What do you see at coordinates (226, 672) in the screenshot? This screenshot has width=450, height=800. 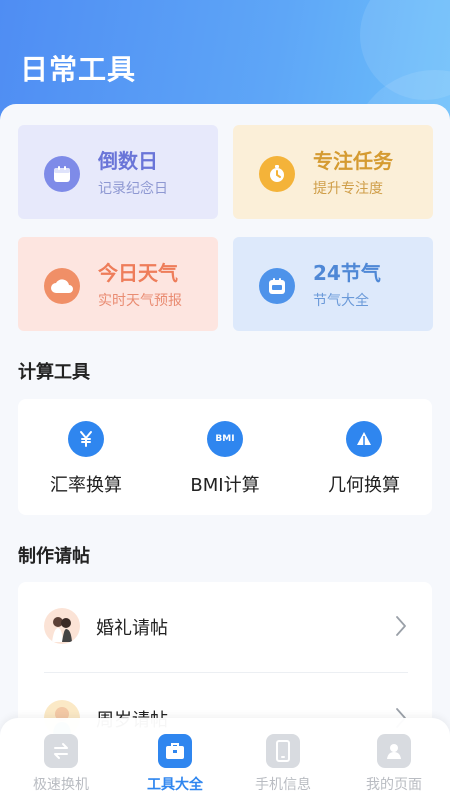 I see `divider` at bounding box center [226, 672].